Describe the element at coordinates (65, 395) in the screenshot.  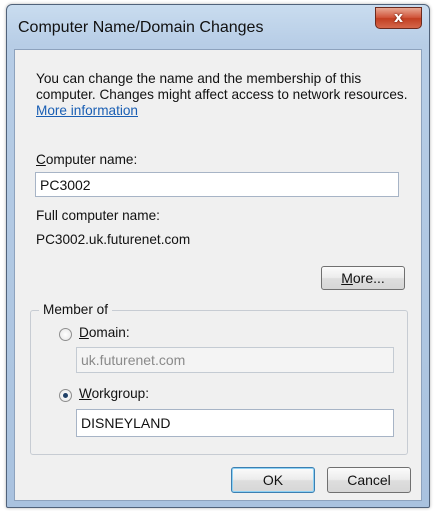
I see `workgroup-radio` at that location.